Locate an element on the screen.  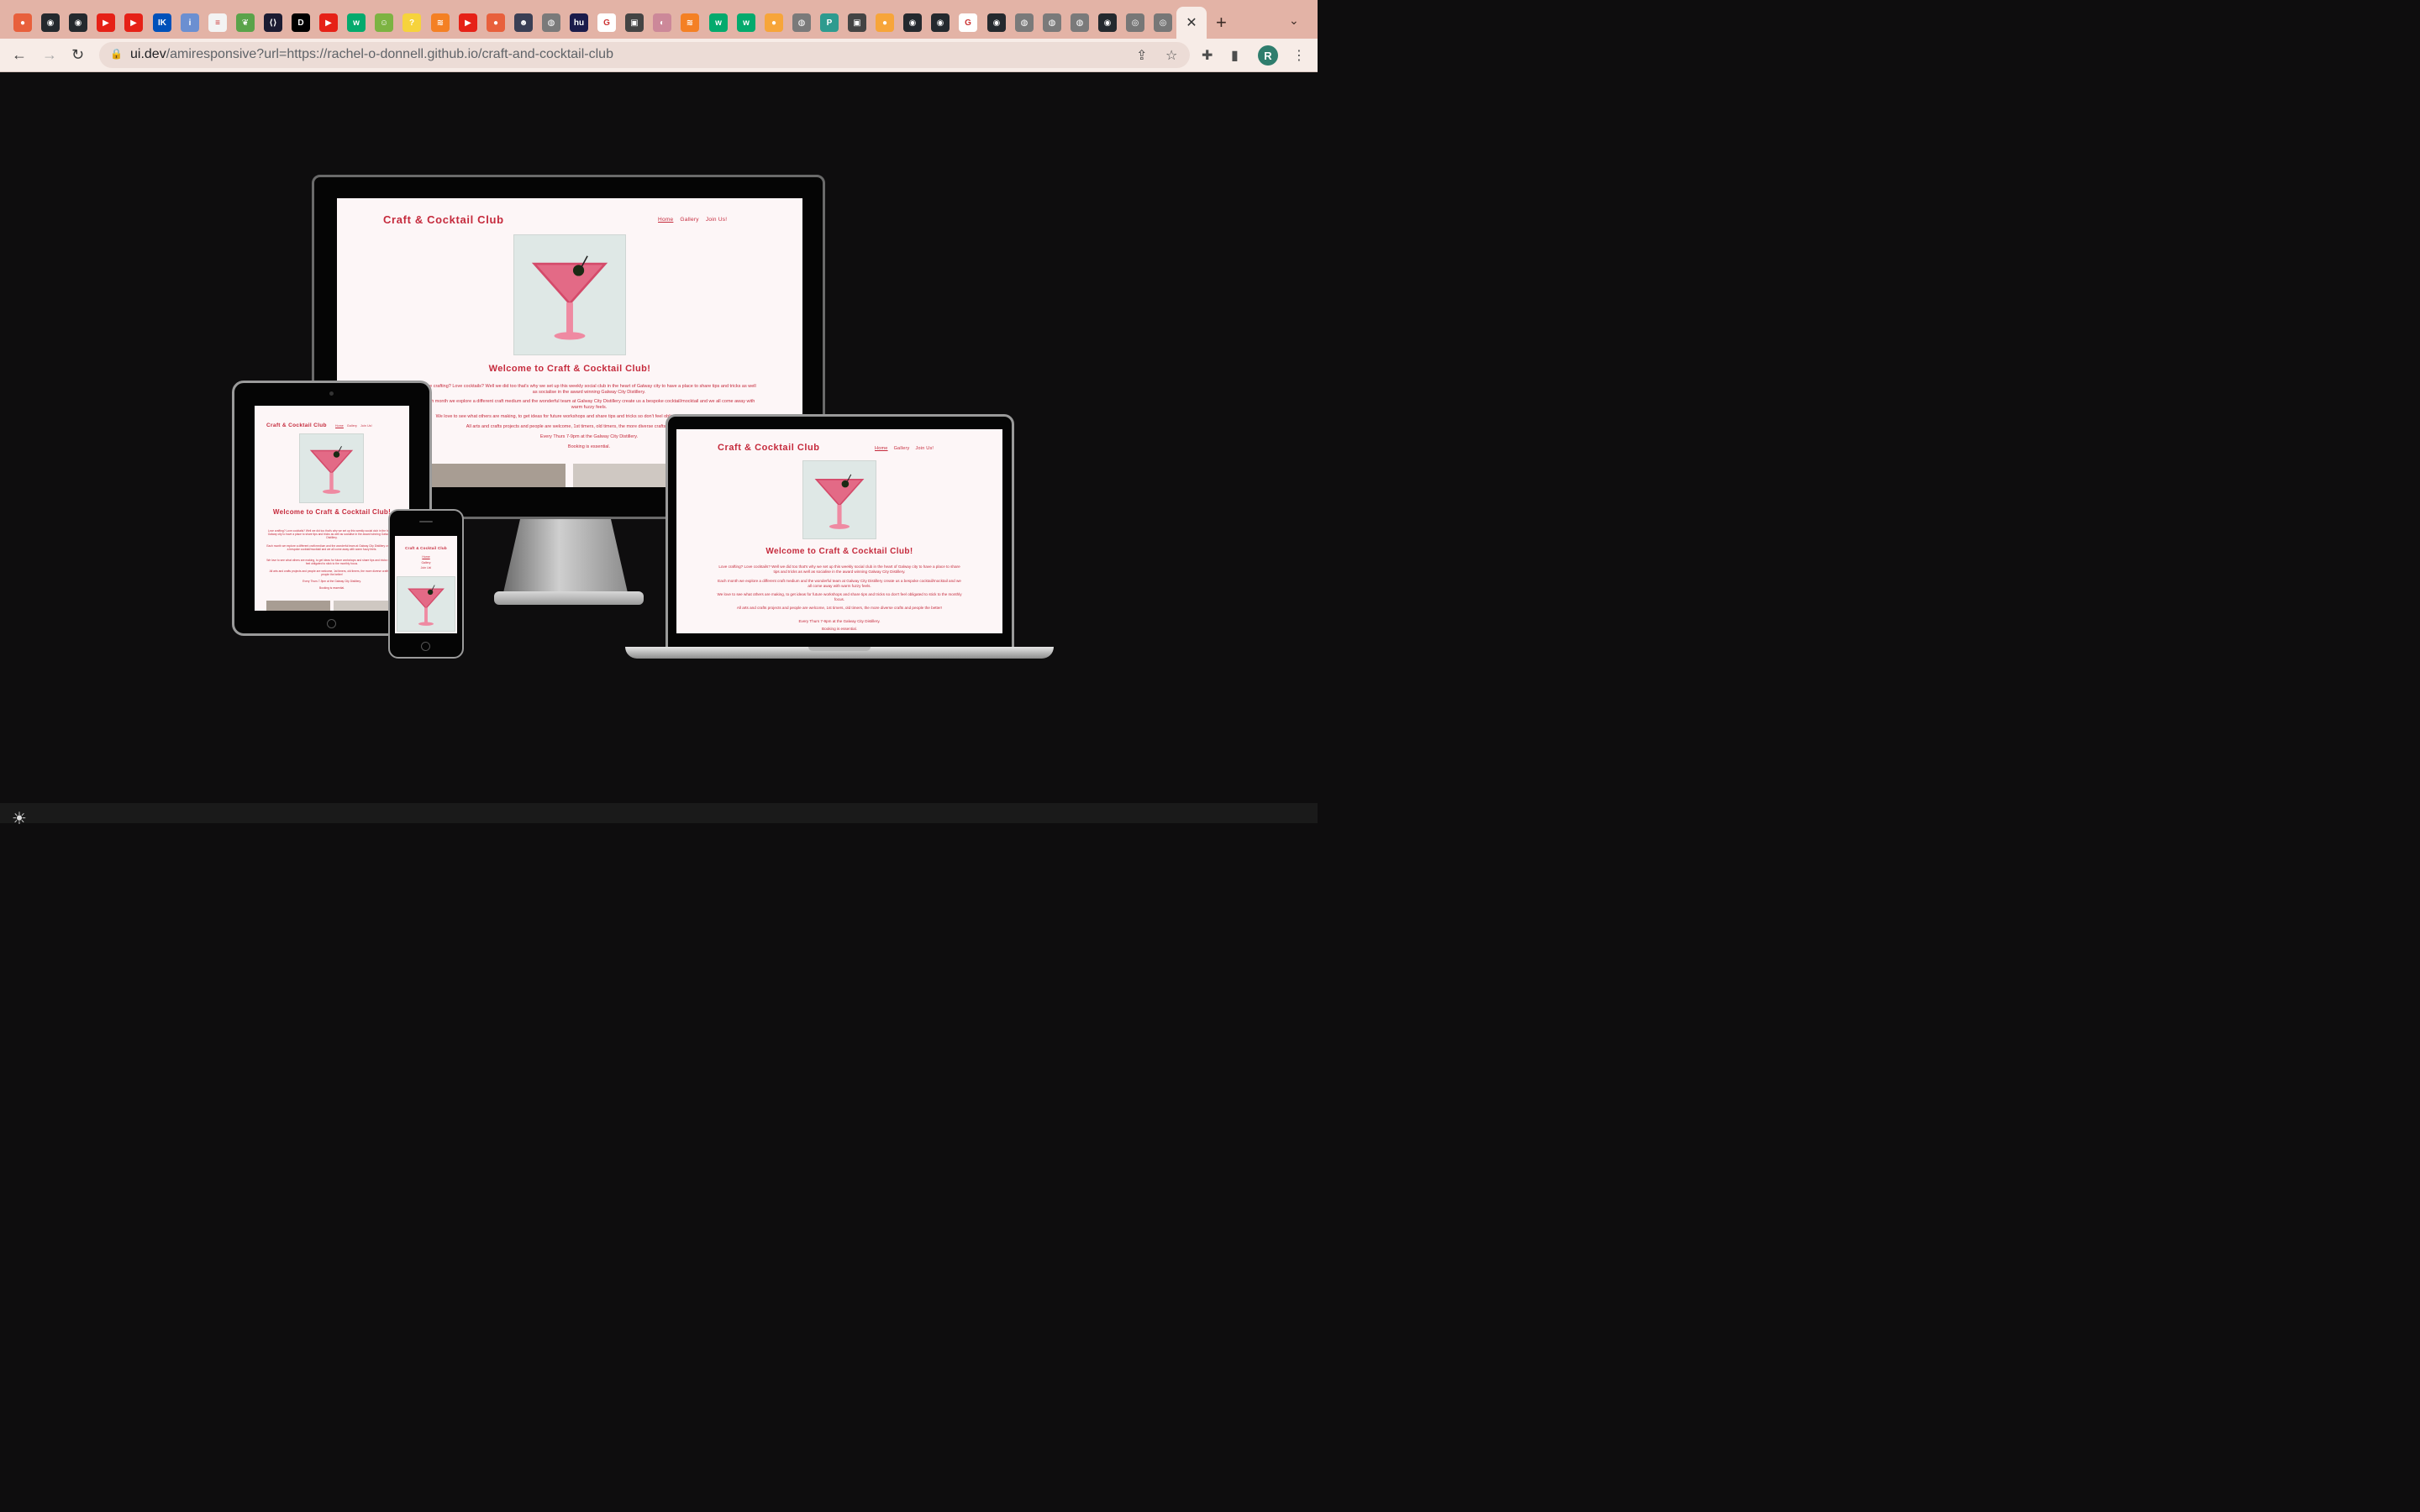
gallery-thumbnail is located at coordinates (298, 606).